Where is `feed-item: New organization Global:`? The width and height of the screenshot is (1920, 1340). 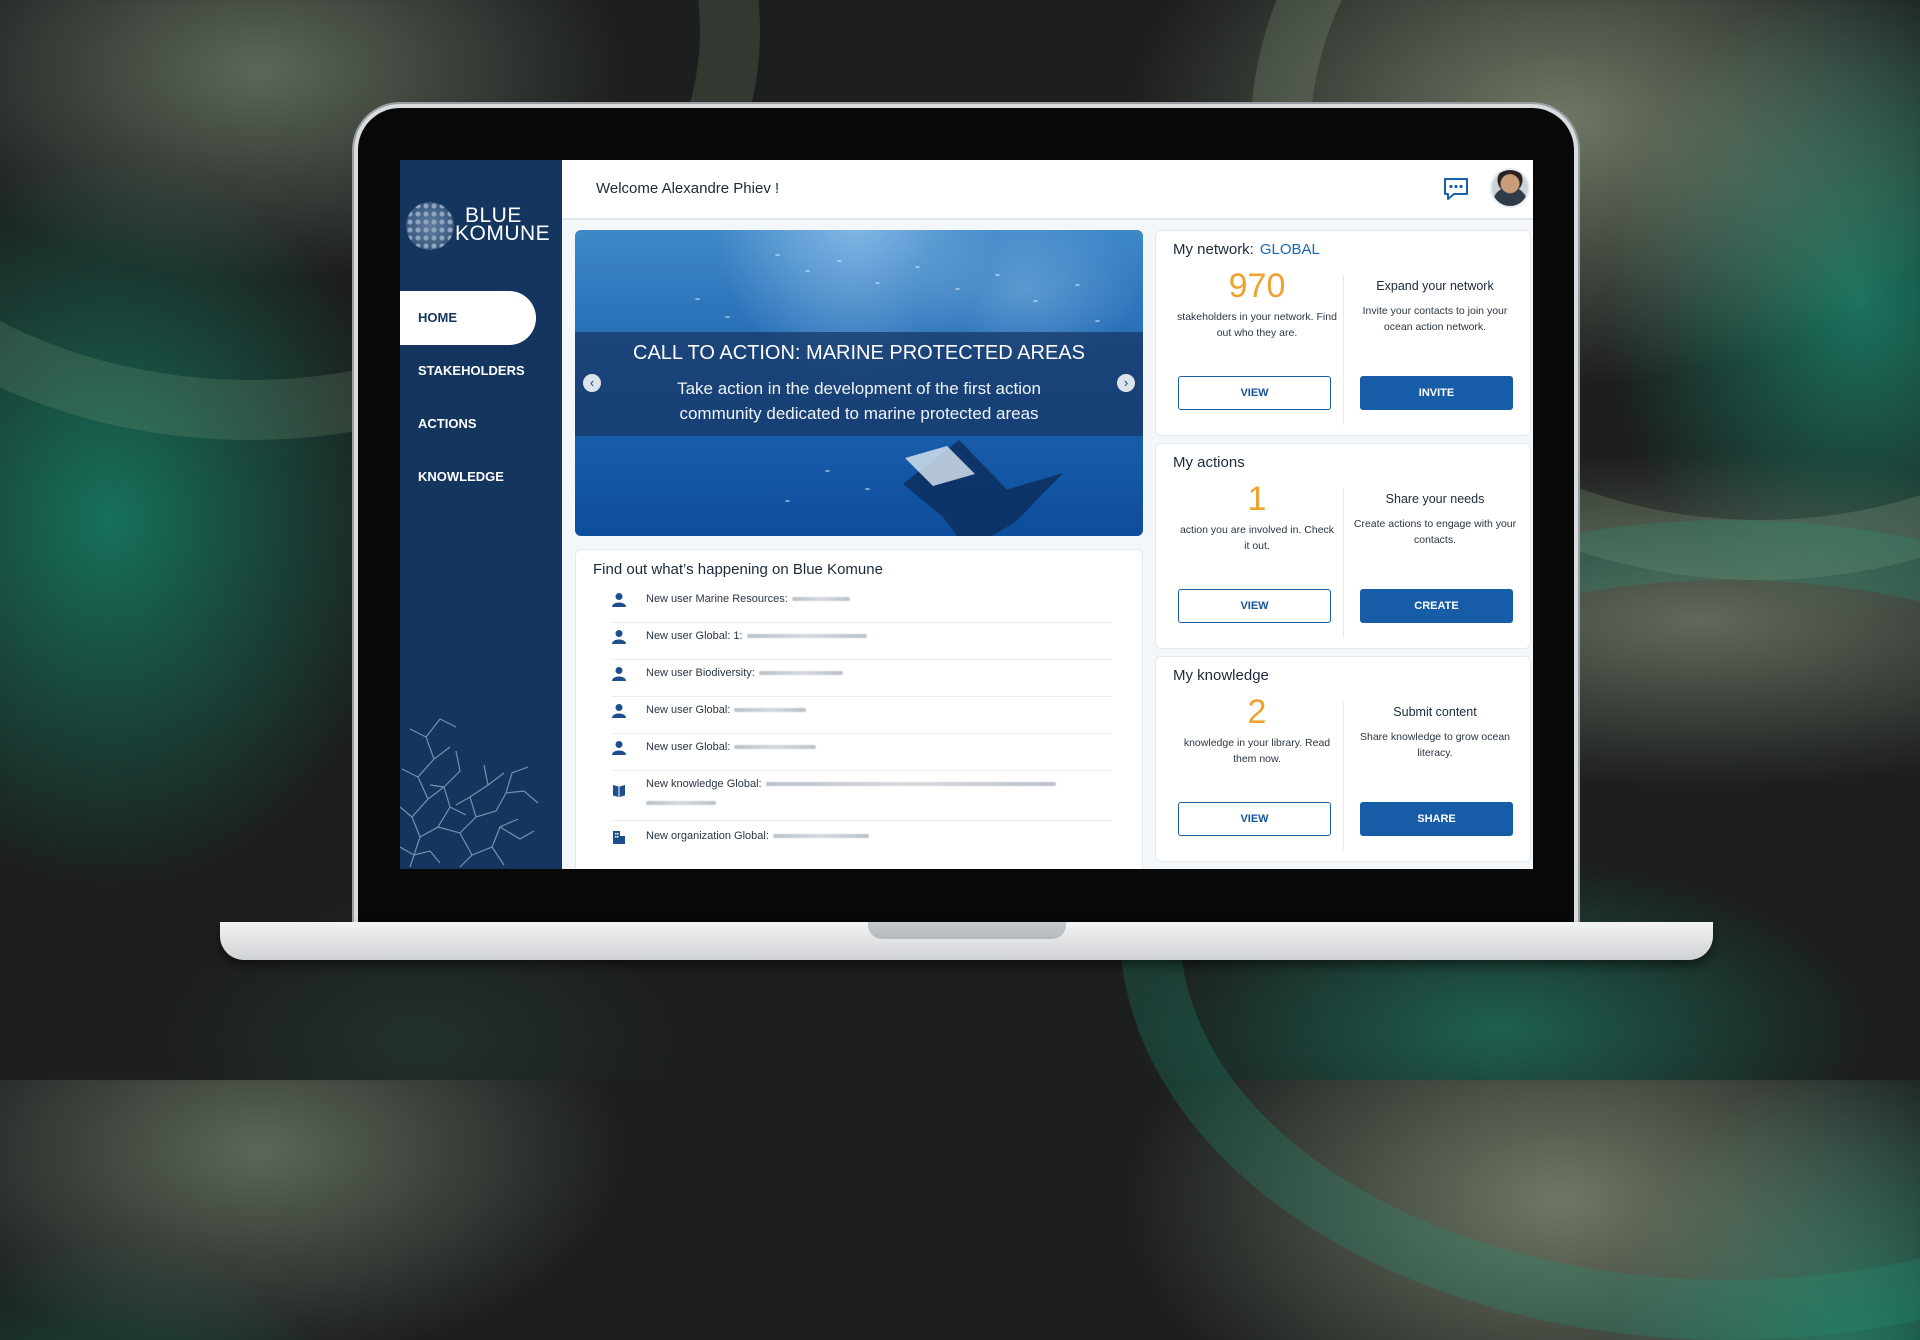 feed-item: New organization Global: is located at coordinates (862, 840).